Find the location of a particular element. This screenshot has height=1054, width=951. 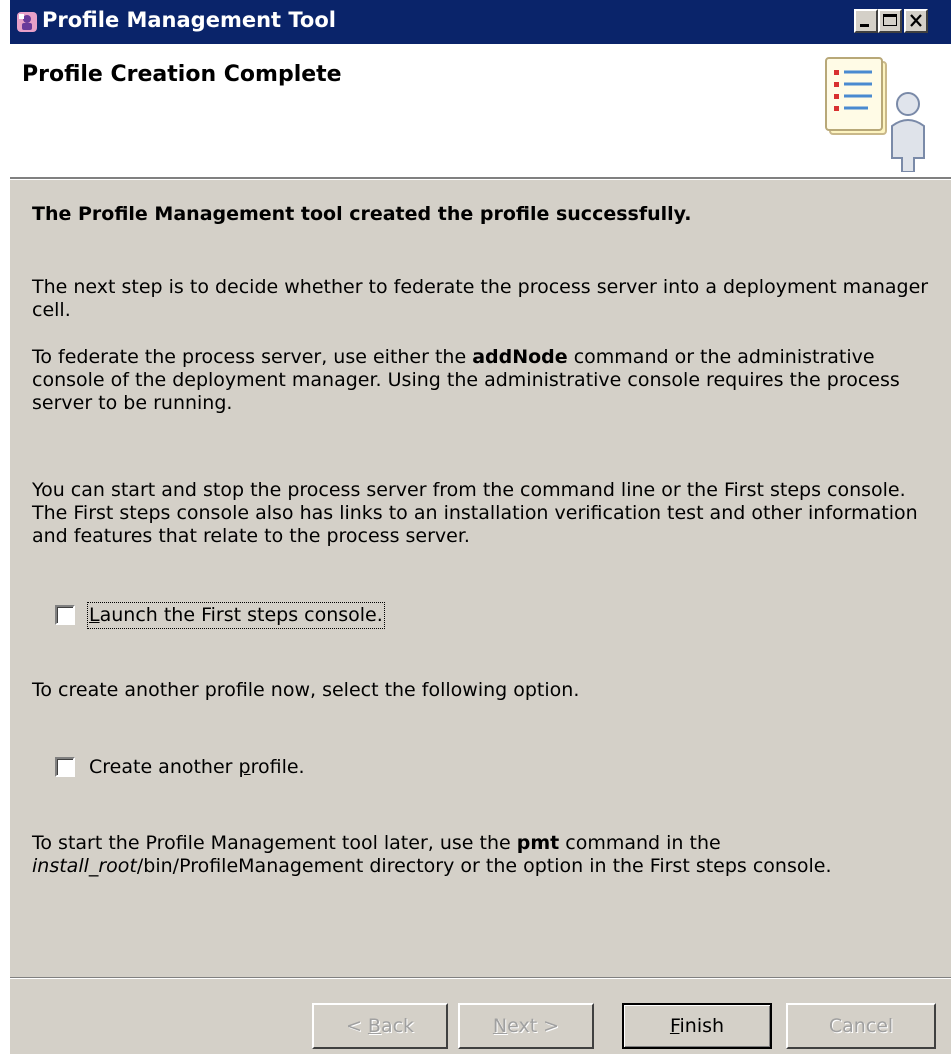

create-another-profile-label: Create another profile. is located at coordinates (197, 767).